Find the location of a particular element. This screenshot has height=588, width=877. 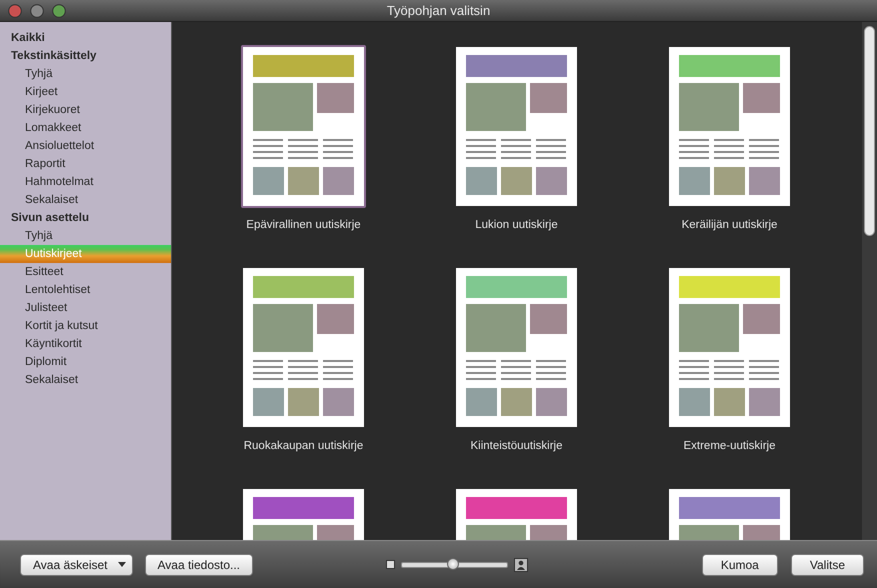

minimize-icon is located at coordinates (37, 11).